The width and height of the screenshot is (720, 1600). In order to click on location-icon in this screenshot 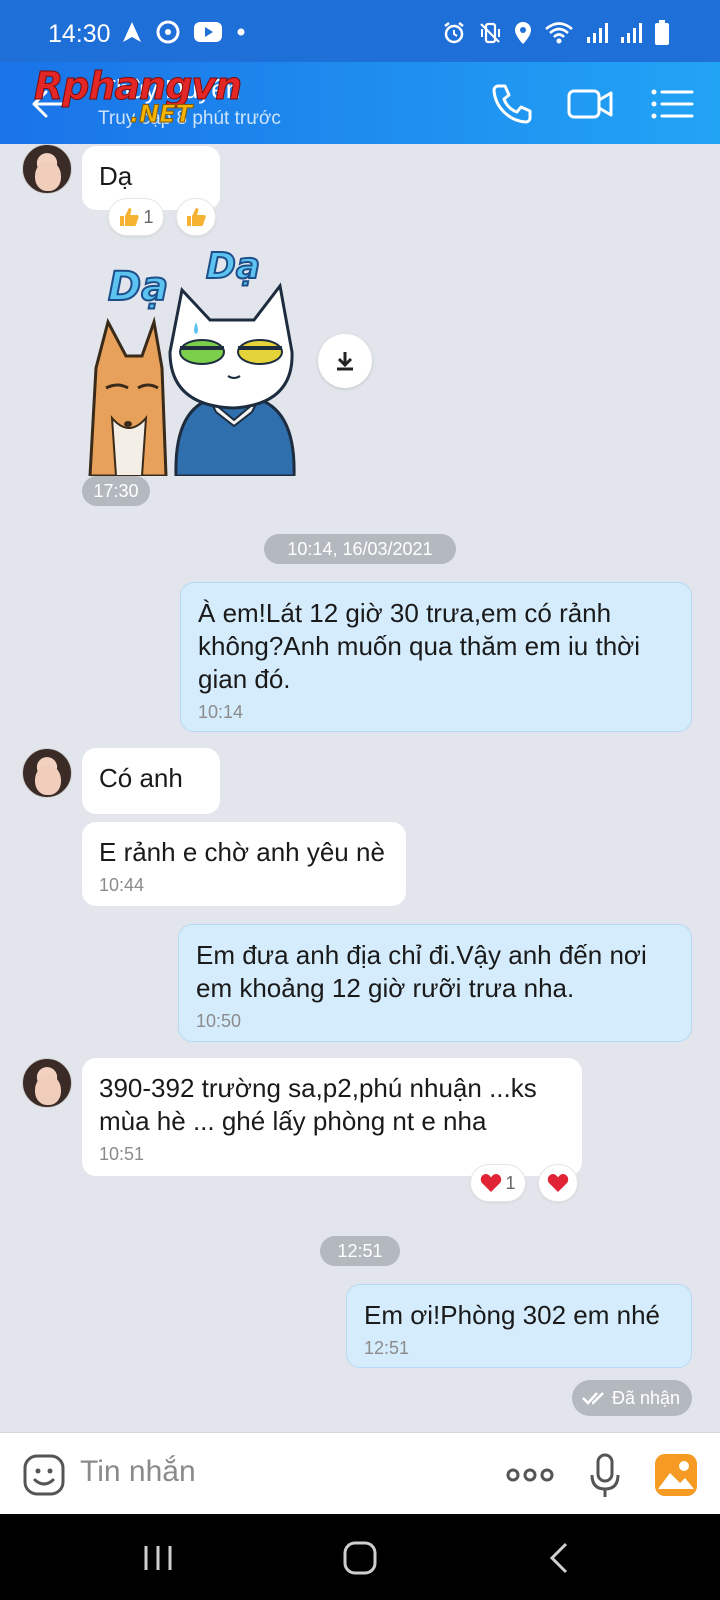, I will do `click(523, 33)`.